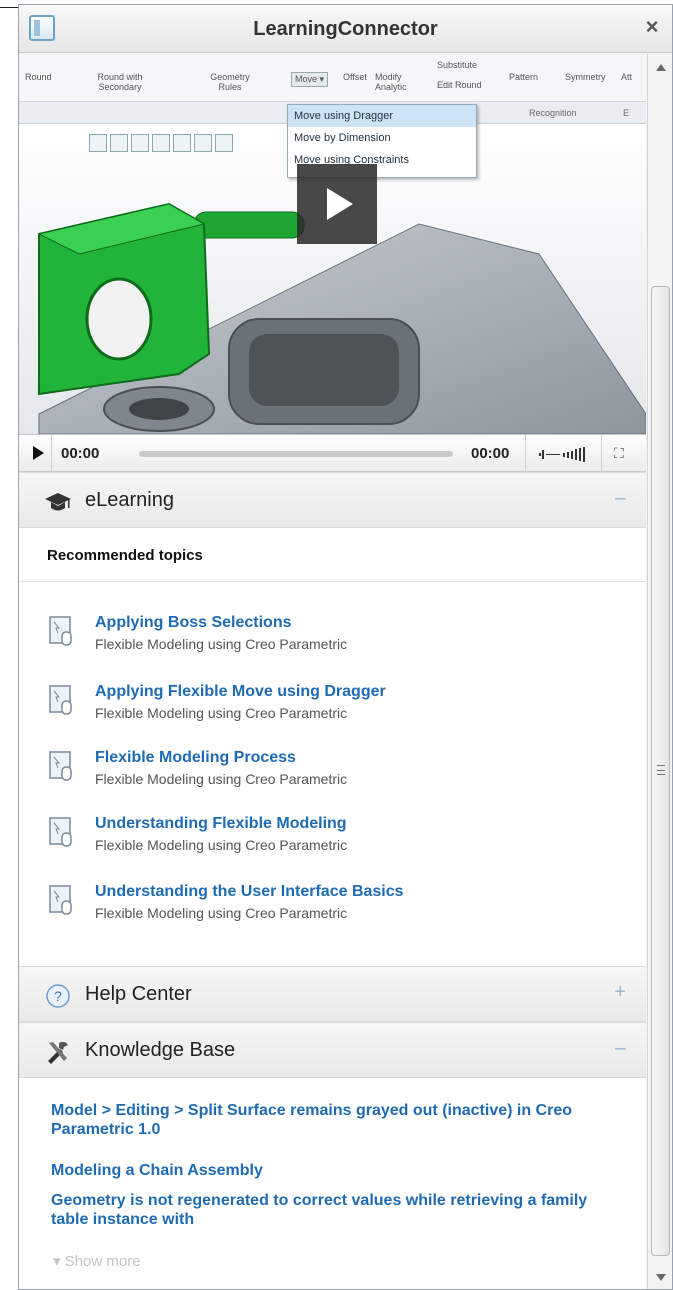 The width and height of the screenshot is (673, 1290). Describe the element at coordinates (332, 555) in the screenshot. I see `recommended-topics-header: Recommended topics` at that location.